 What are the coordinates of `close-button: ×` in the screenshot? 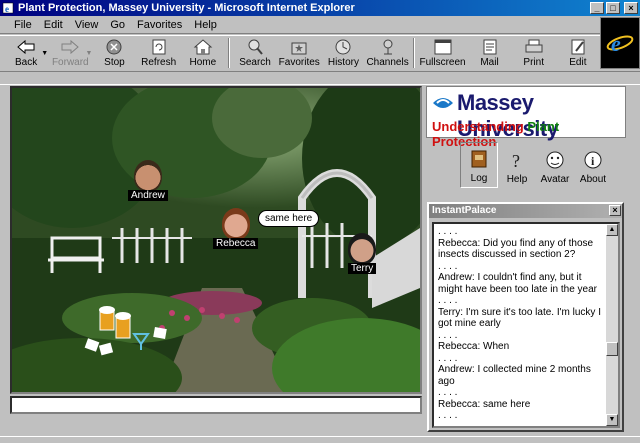 It's located at (631, 8).